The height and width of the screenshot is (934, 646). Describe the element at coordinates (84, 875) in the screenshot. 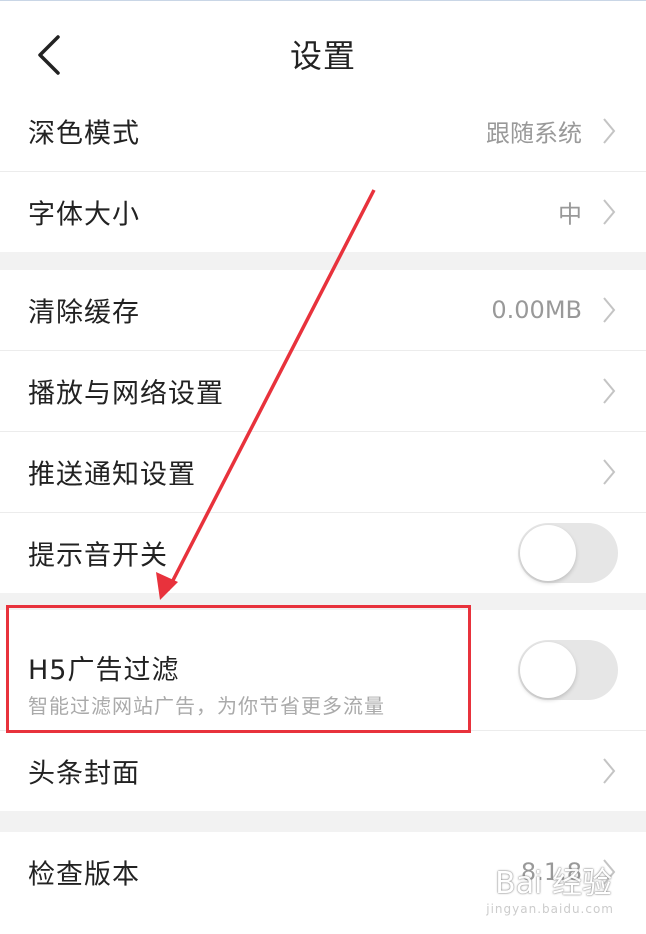

I see `check-version-label: 检查版本` at that location.